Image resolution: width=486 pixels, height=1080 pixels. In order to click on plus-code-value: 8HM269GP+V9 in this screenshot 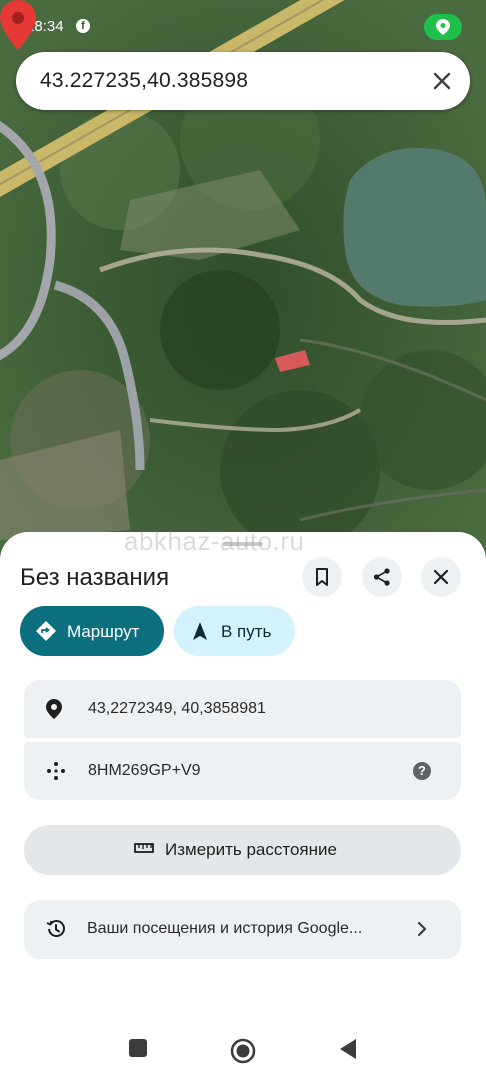, I will do `click(144, 770)`.